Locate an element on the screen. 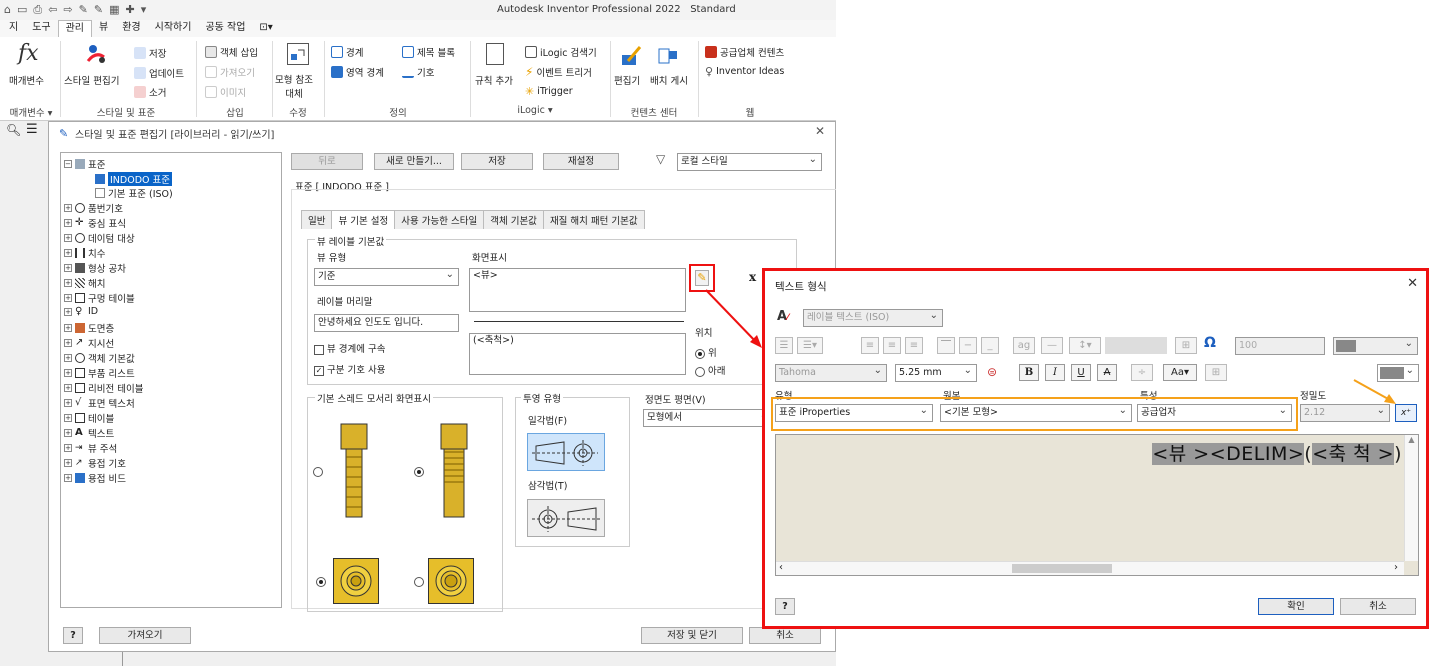 The image size is (1435, 666). tab-collaborate: 공동 작업 is located at coordinates (225, 28).